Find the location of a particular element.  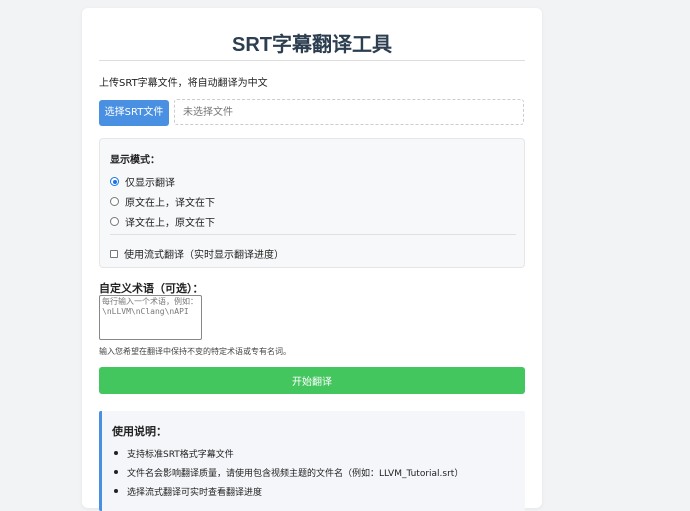

radio-translation-above: 译文在上，原文在下 is located at coordinates (162, 221).